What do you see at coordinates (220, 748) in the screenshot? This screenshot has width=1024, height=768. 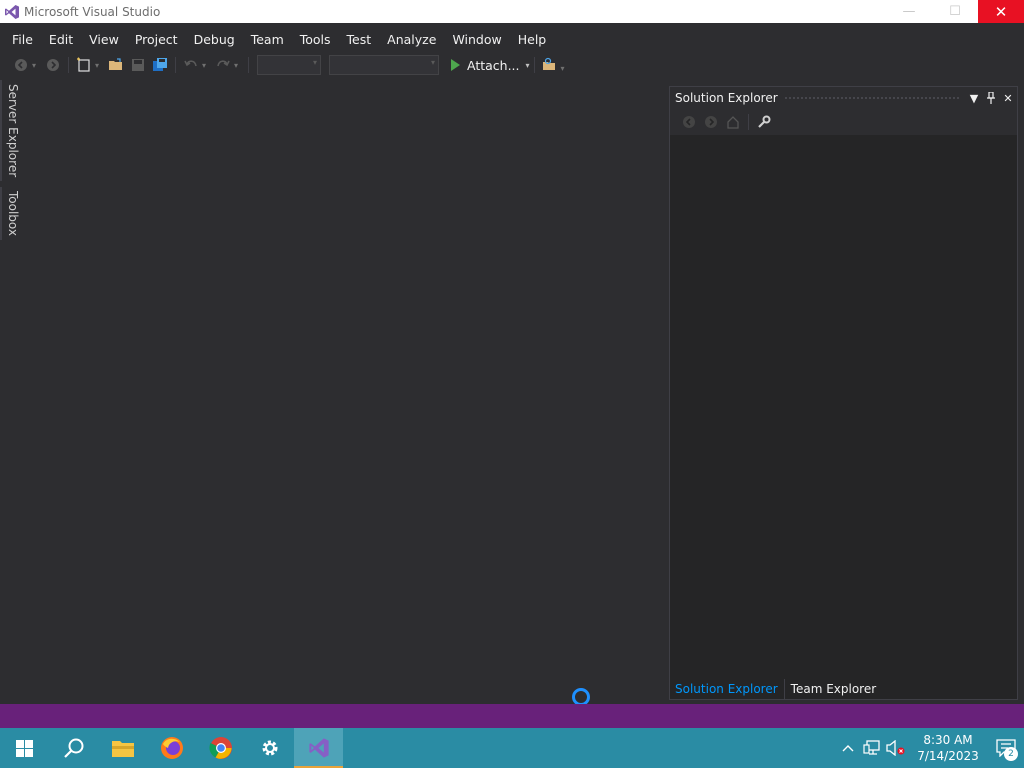 I see `chrome-icon` at bounding box center [220, 748].